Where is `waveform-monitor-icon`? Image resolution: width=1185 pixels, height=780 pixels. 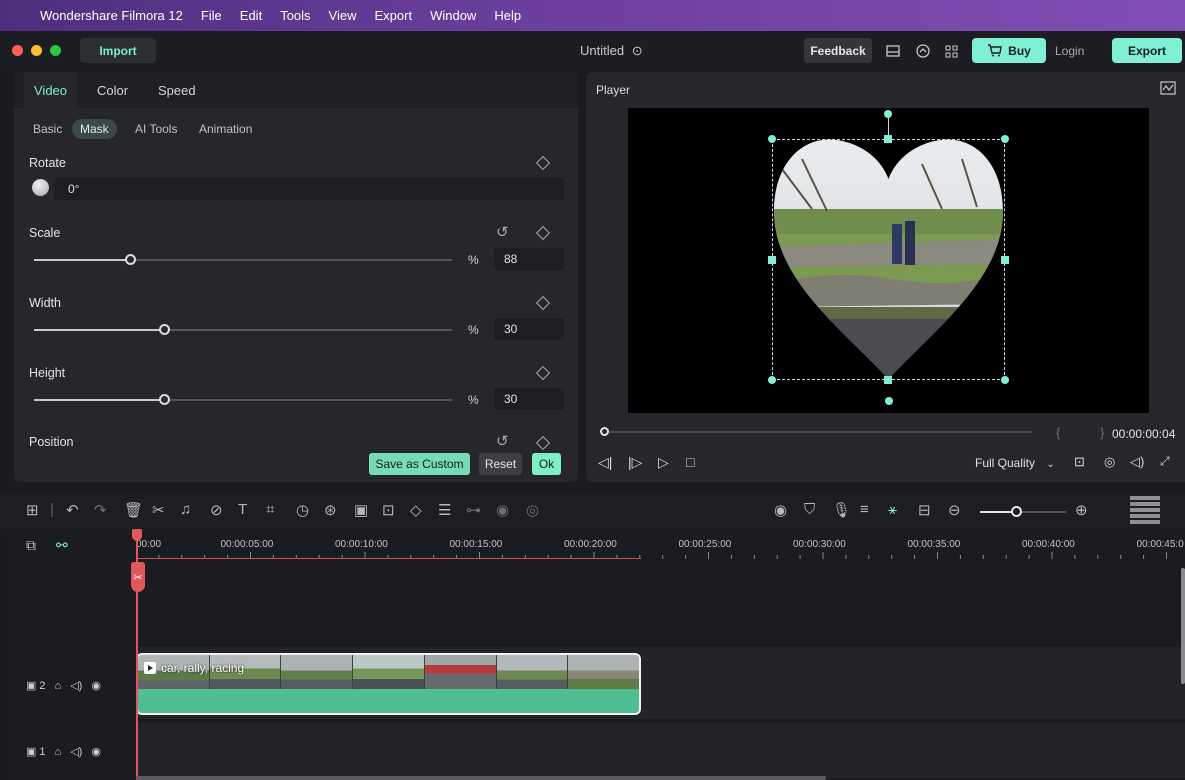 waveform-monitor-icon is located at coordinates (1168, 89).